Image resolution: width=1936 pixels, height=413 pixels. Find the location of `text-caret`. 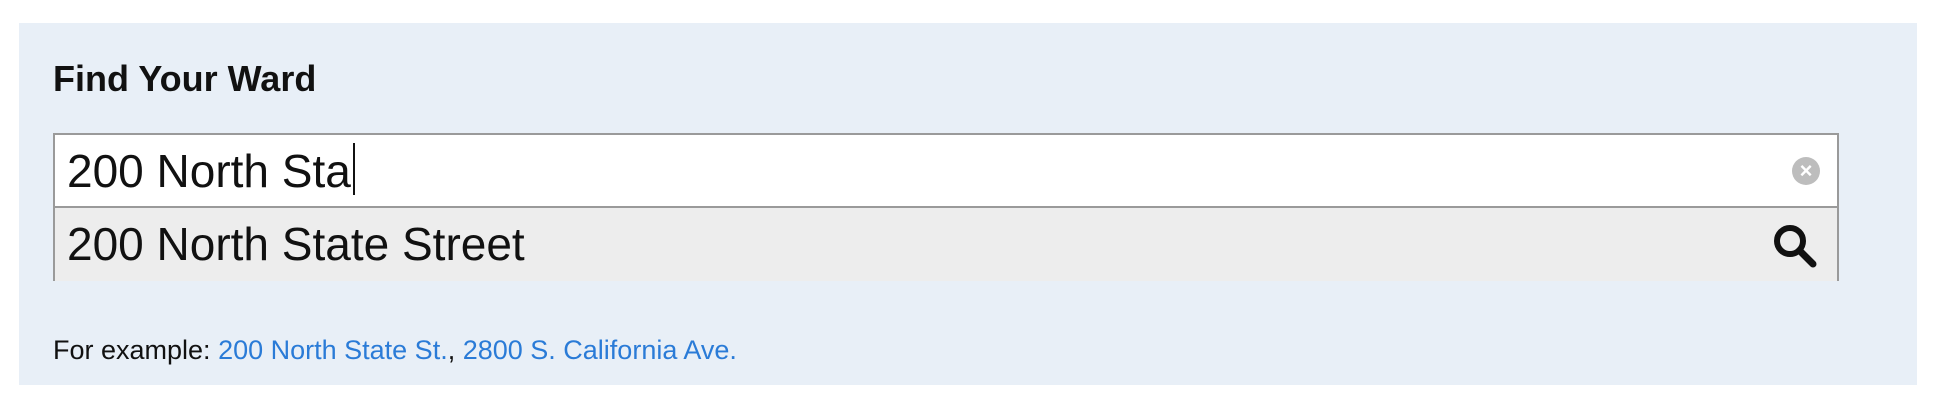

text-caret is located at coordinates (353, 169).